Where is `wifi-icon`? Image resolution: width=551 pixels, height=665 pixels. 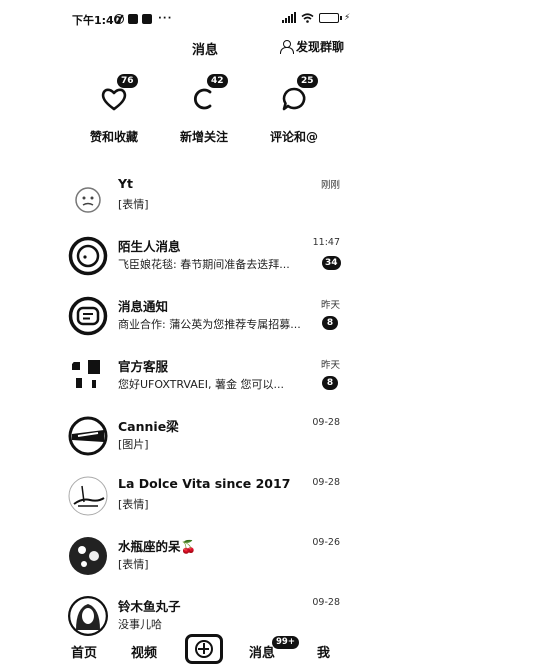
wifi-icon is located at coordinates (307, 17).